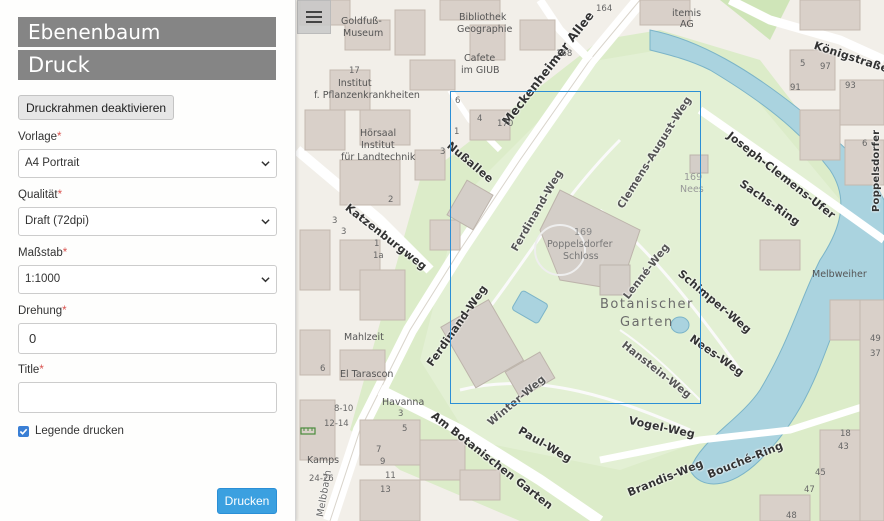 The width and height of the screenshot is (884, 521). I want to click on house-number: 8-10, so click(344, 409).